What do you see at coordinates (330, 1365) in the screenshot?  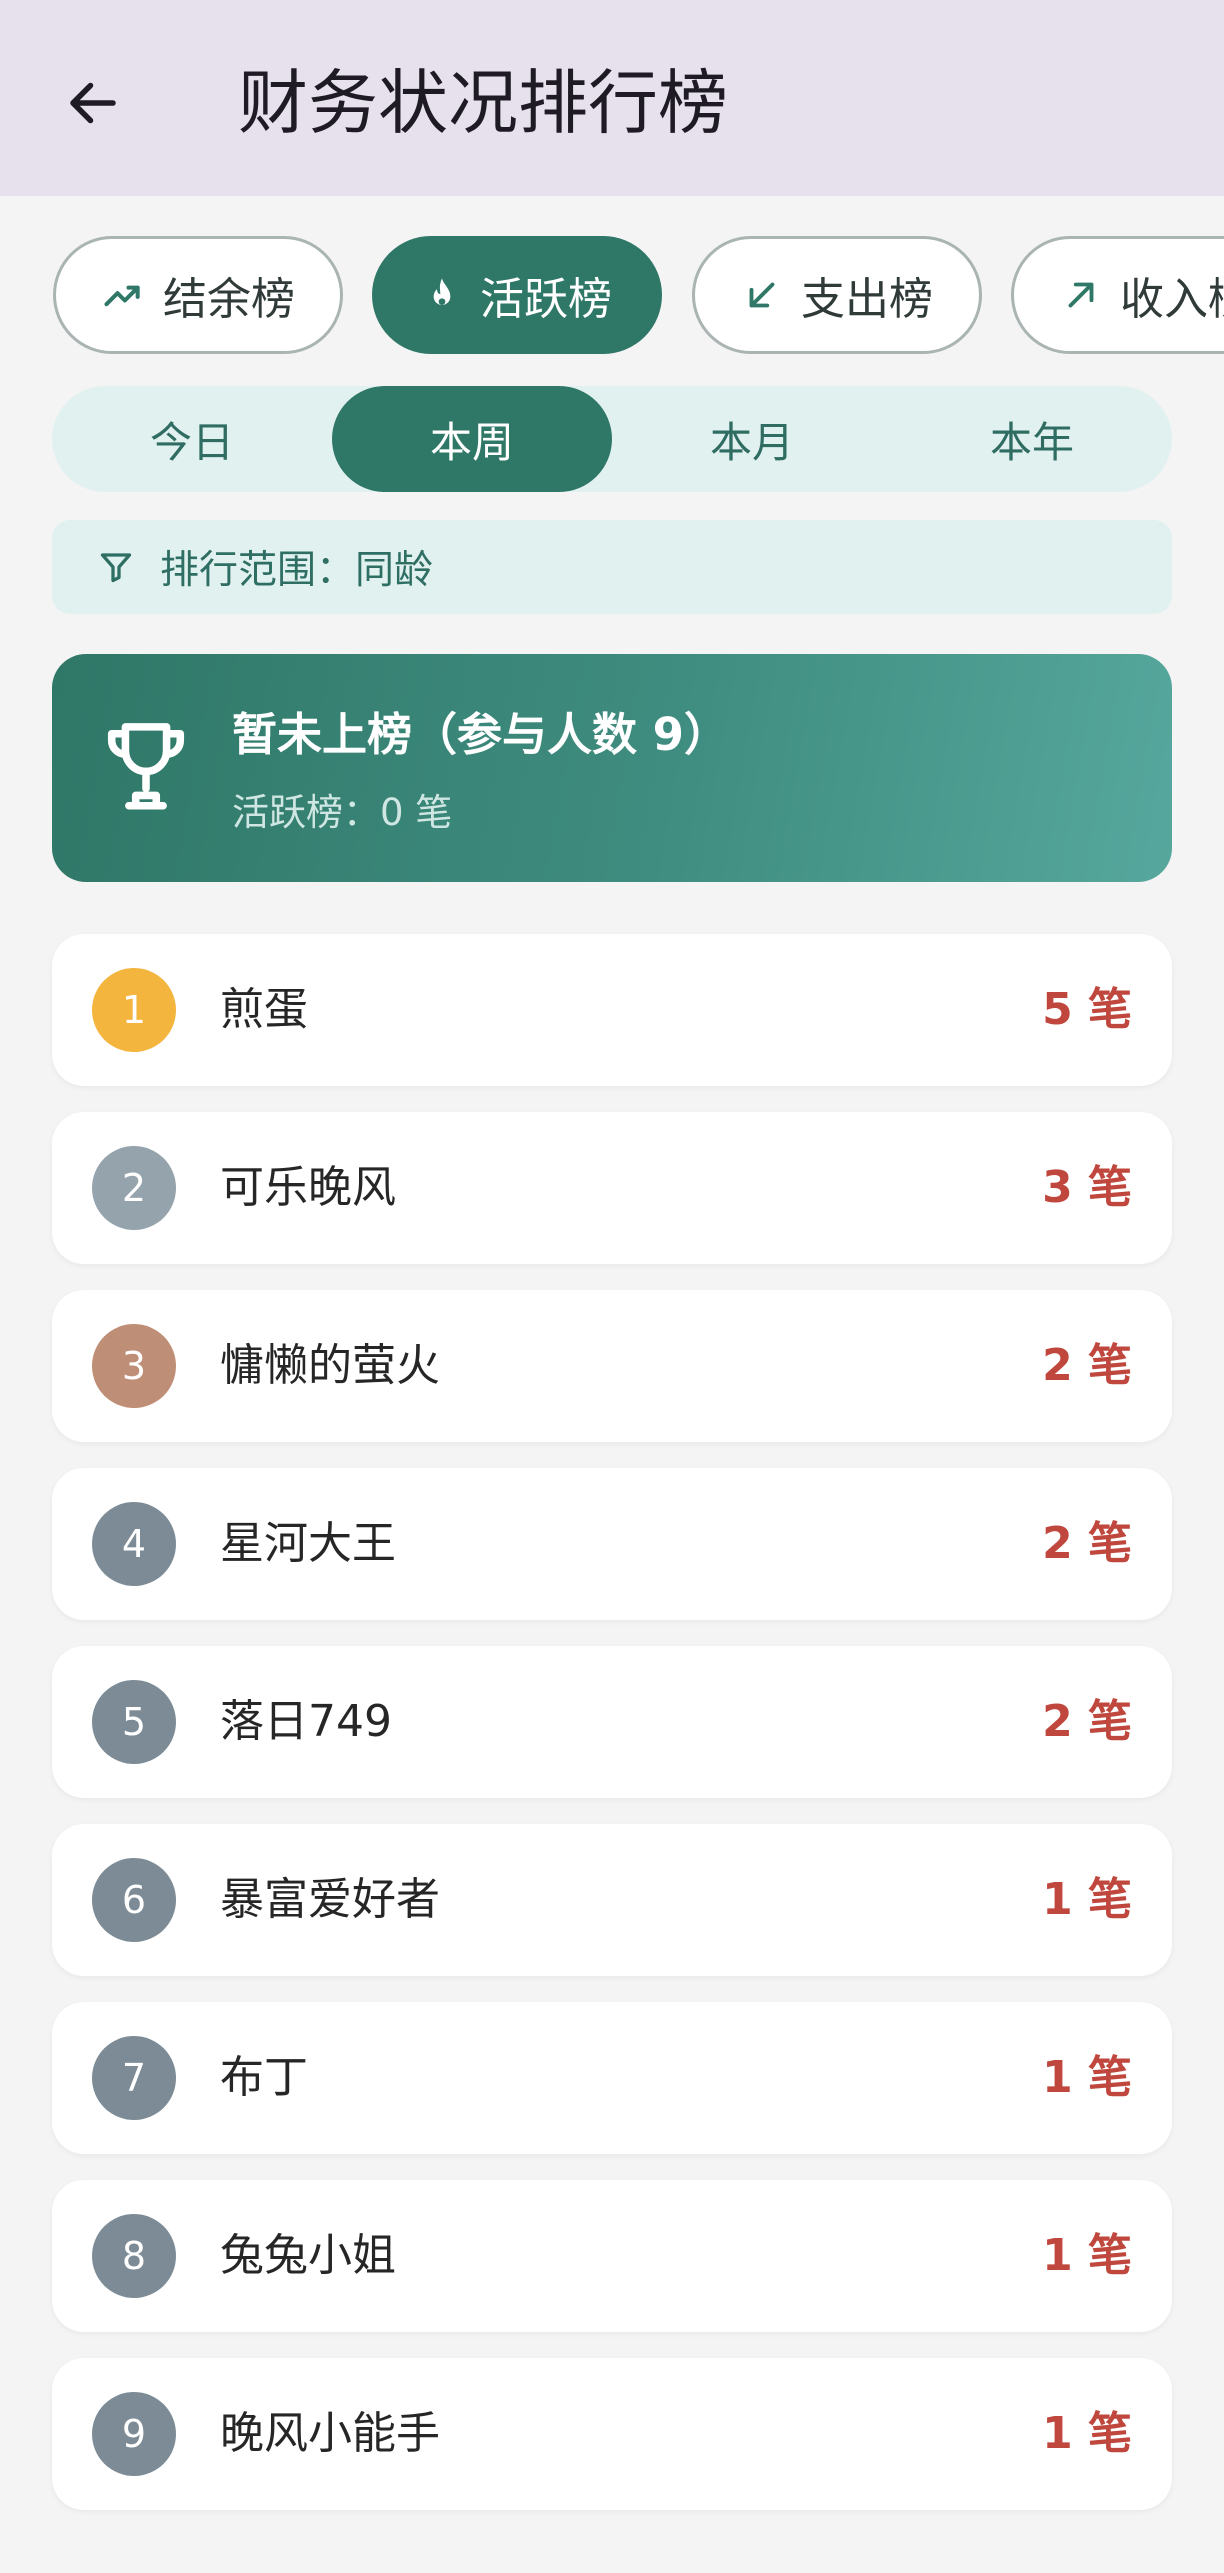 I see `user-name: 慵懒的萤火` at bounding box center [330, 1365].